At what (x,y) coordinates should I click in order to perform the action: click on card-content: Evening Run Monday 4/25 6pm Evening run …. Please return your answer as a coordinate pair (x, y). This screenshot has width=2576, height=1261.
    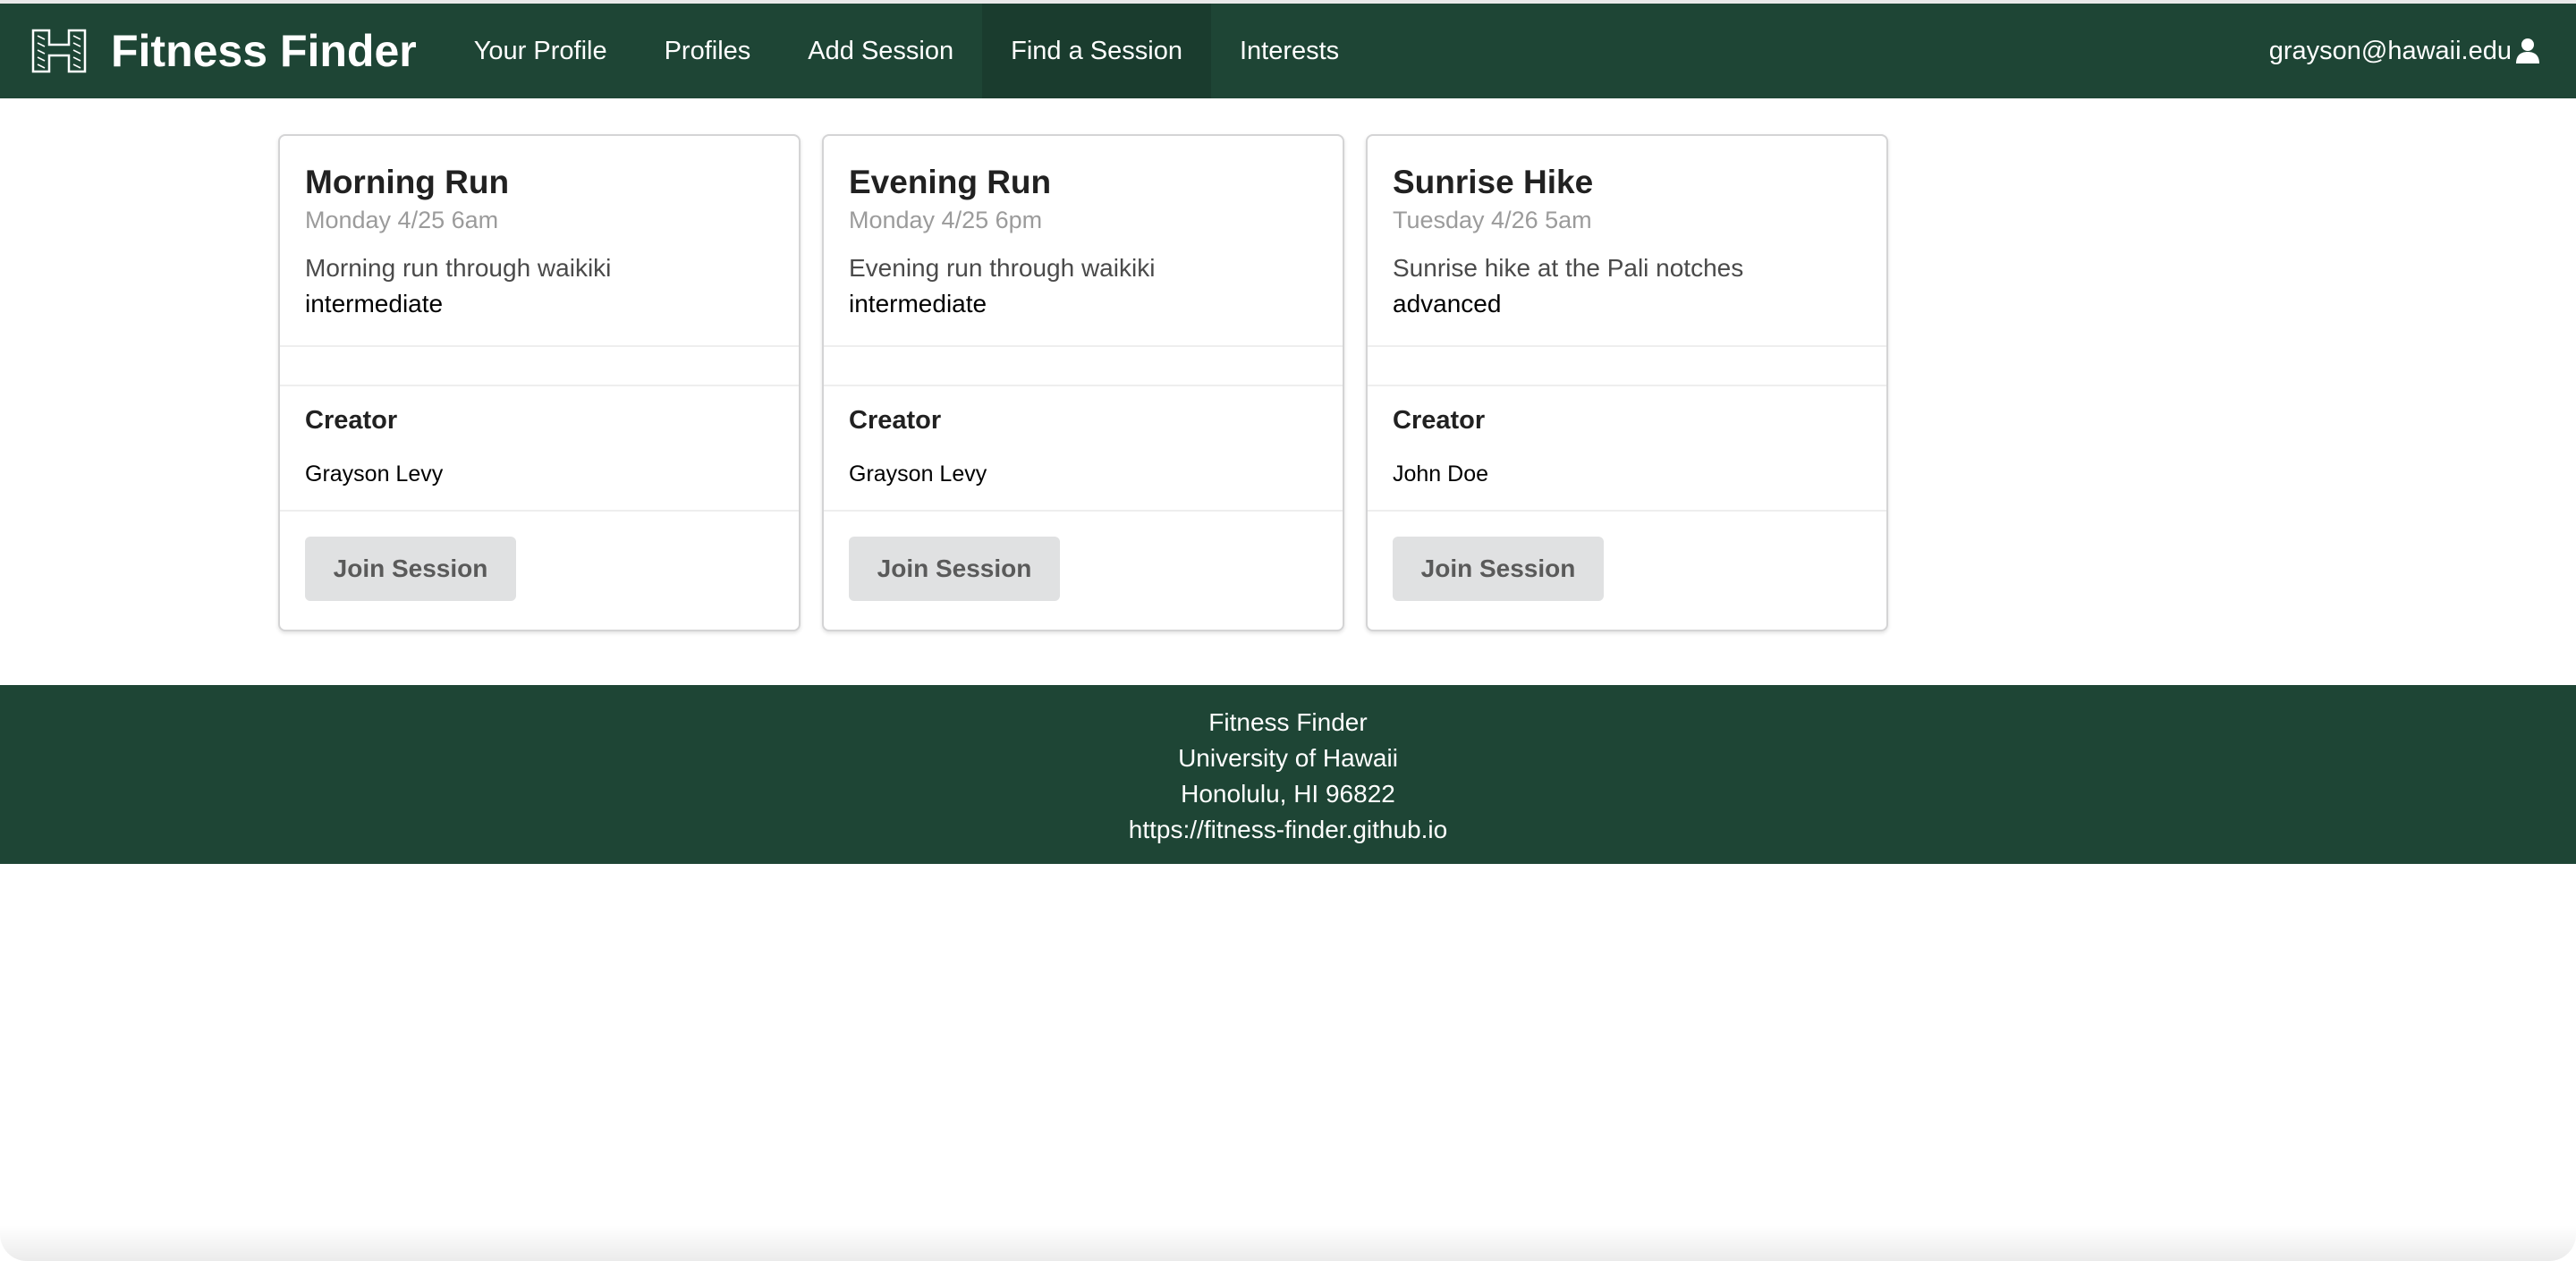
    Looking at the image, I should click on (1083, 241).